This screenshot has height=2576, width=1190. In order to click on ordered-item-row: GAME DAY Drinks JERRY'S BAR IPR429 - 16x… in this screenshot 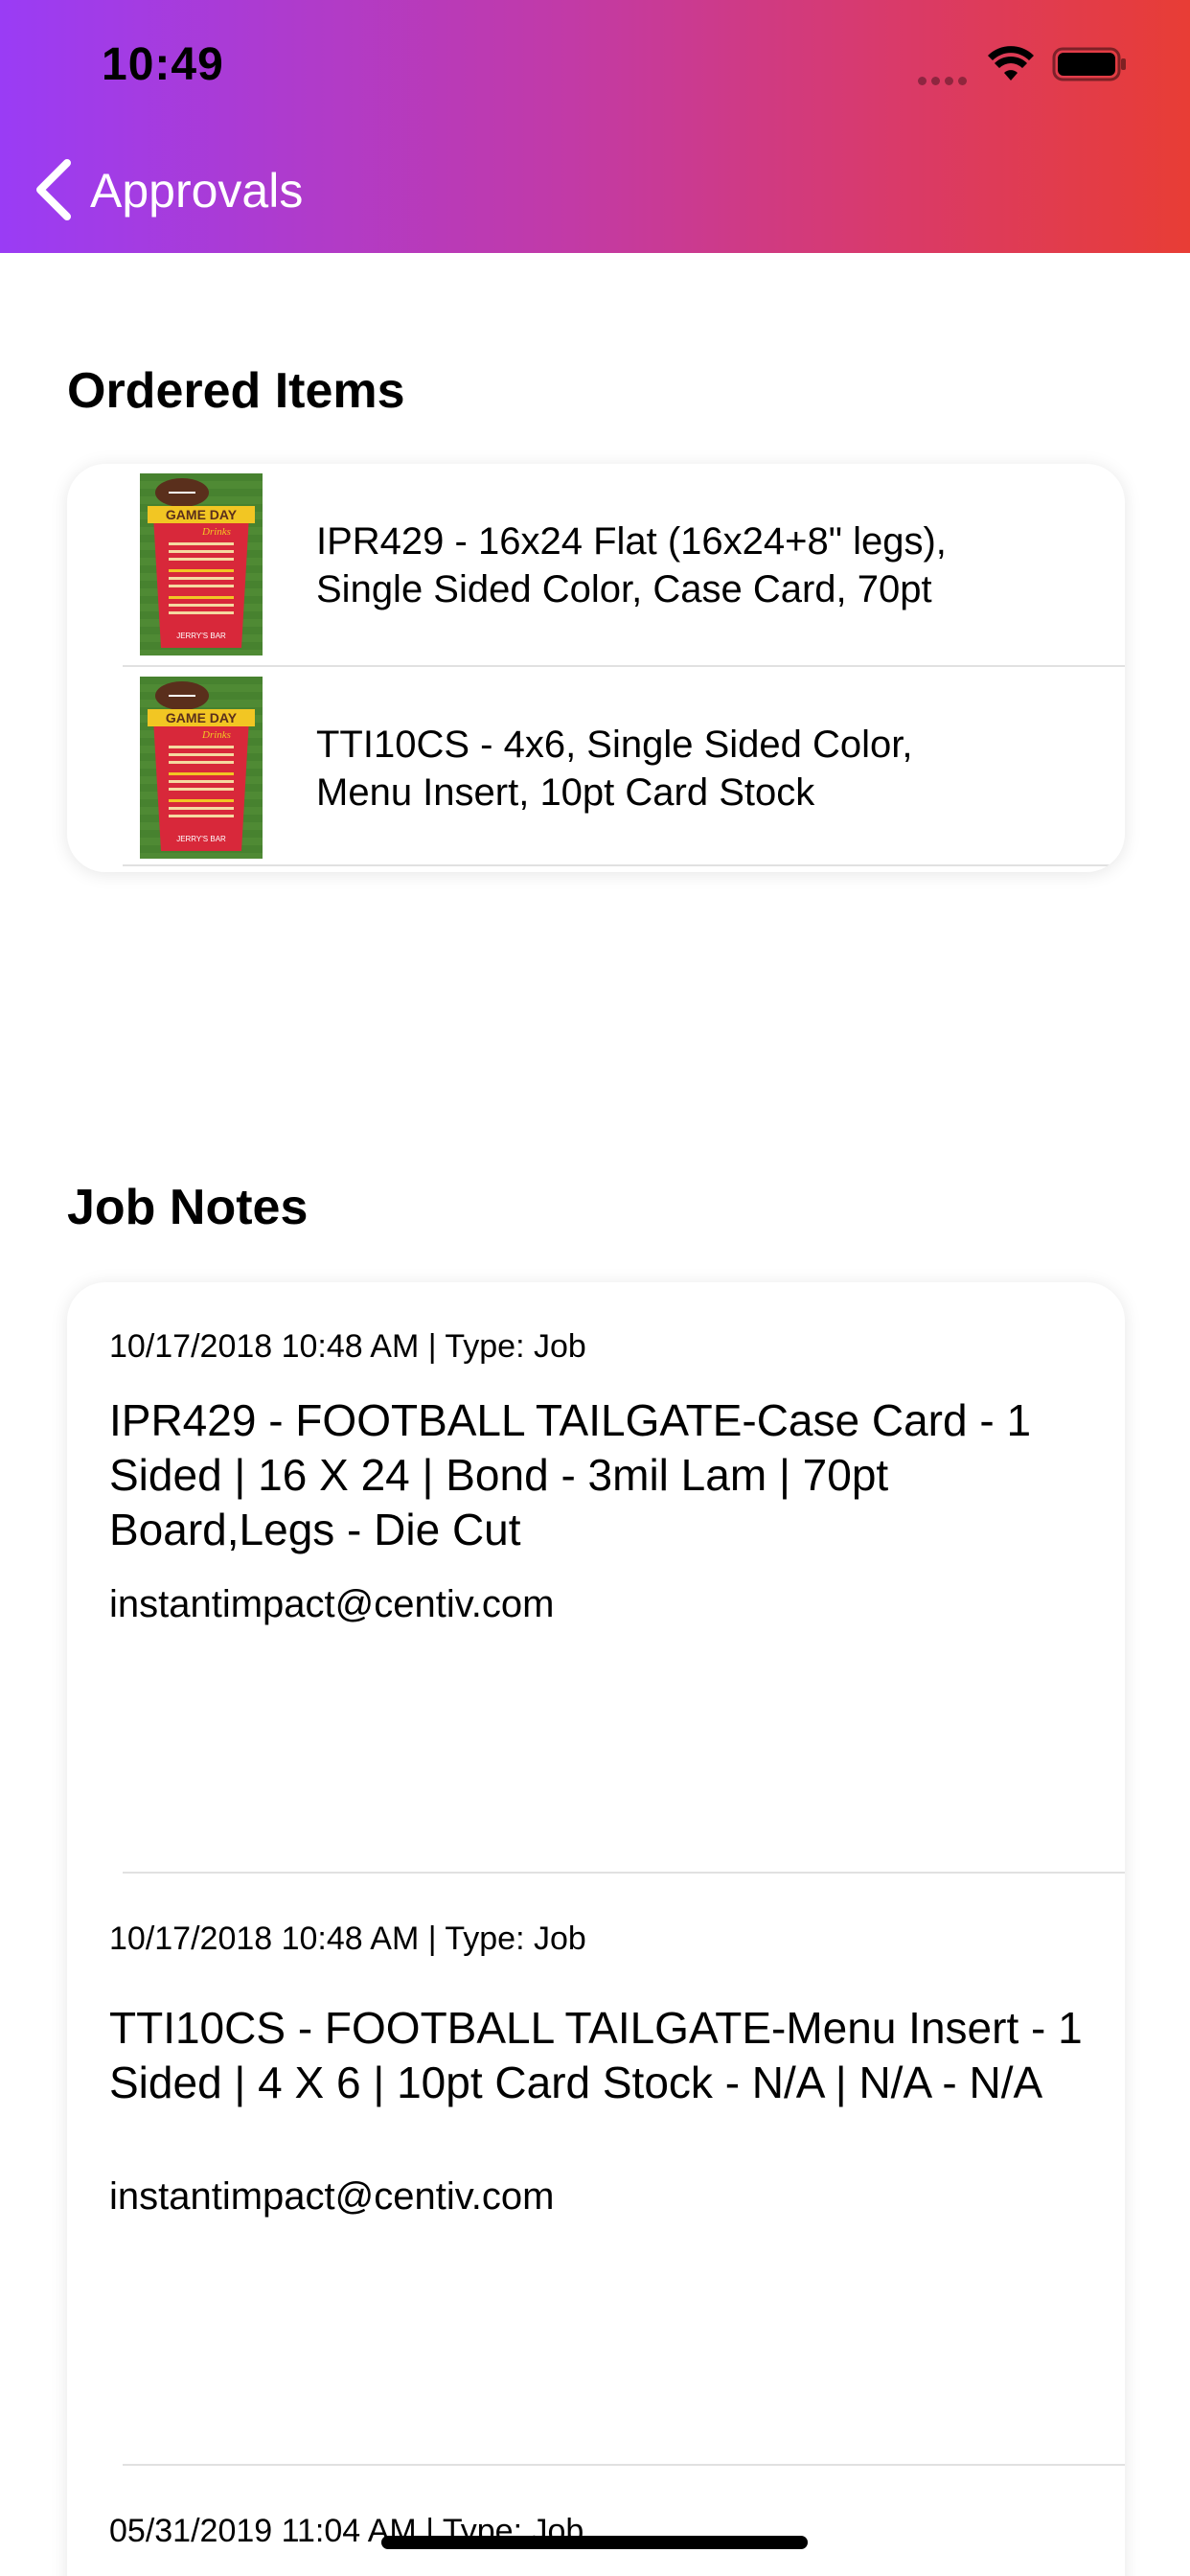, I will do `click(596, 564)`.